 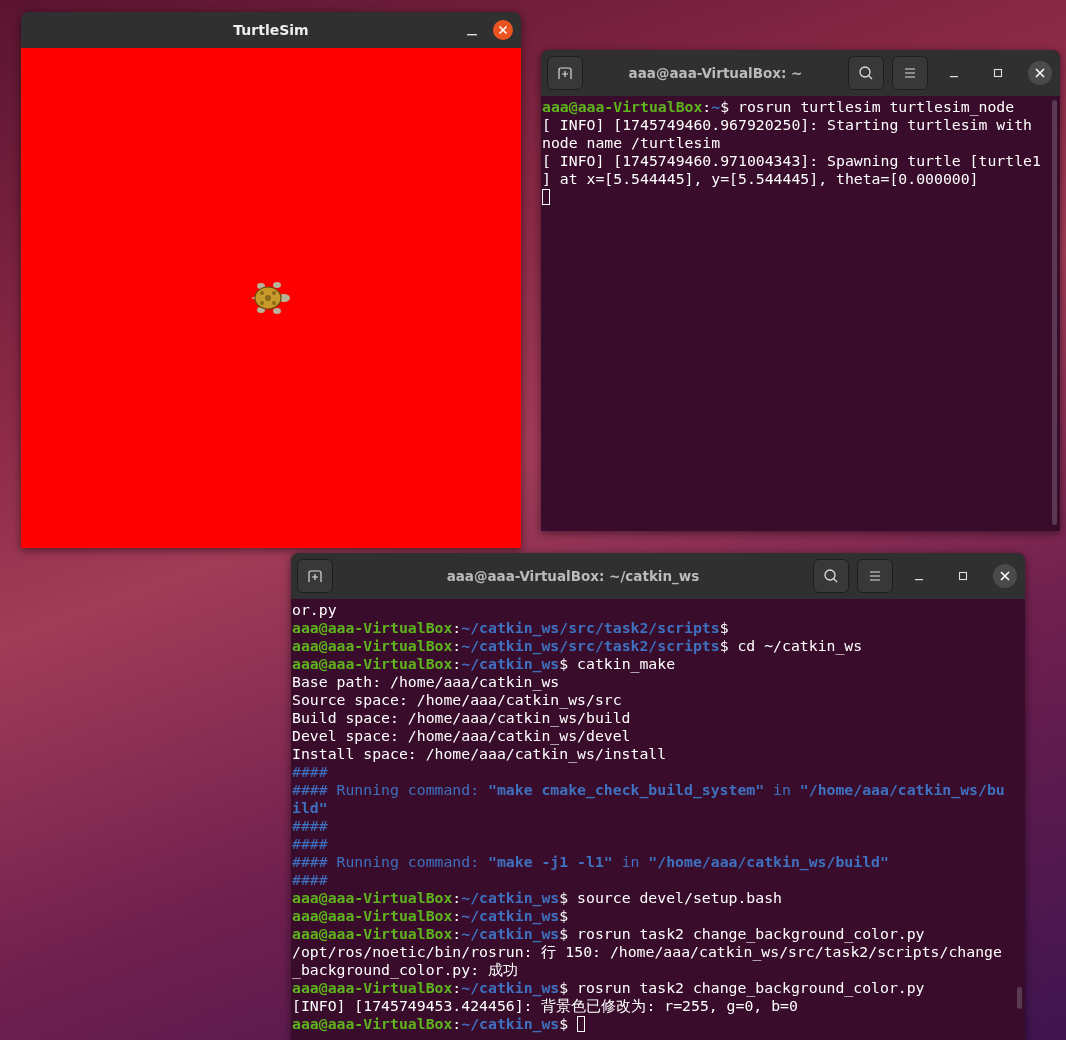 What do you see at coordinates (462, 736) in the screenshot?
I see `terminal-line: Devel space: /home/aaa/catkin_ws/devel` at bounding box center [462, 736].